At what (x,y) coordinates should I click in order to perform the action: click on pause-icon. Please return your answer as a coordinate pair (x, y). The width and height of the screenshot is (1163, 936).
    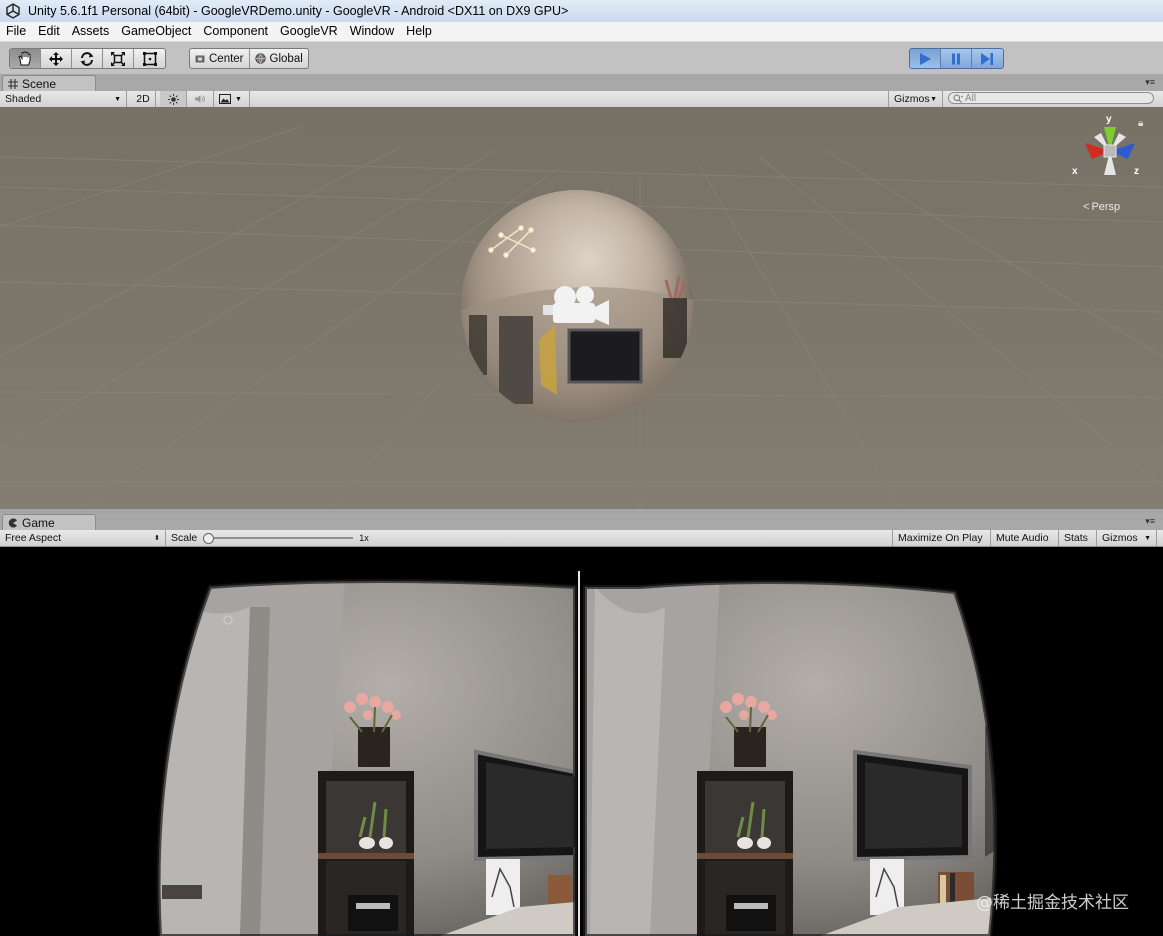
    Looking at the image, I should click on (956, 58).